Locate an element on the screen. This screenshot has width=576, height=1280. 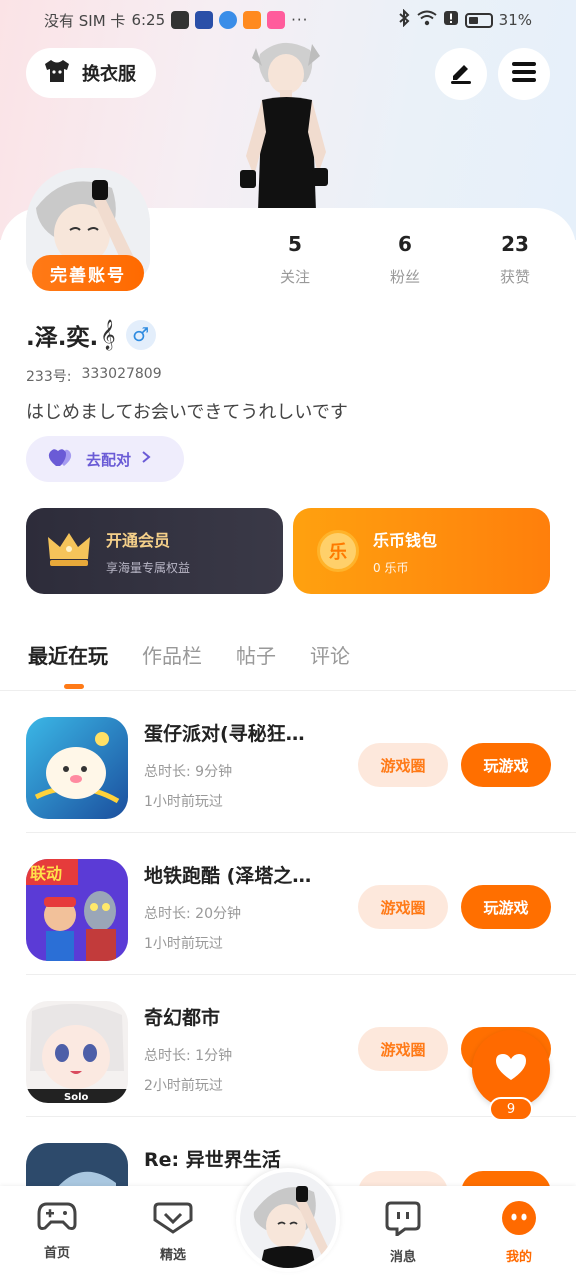
crown-icon is located at coordinates (69, 551).